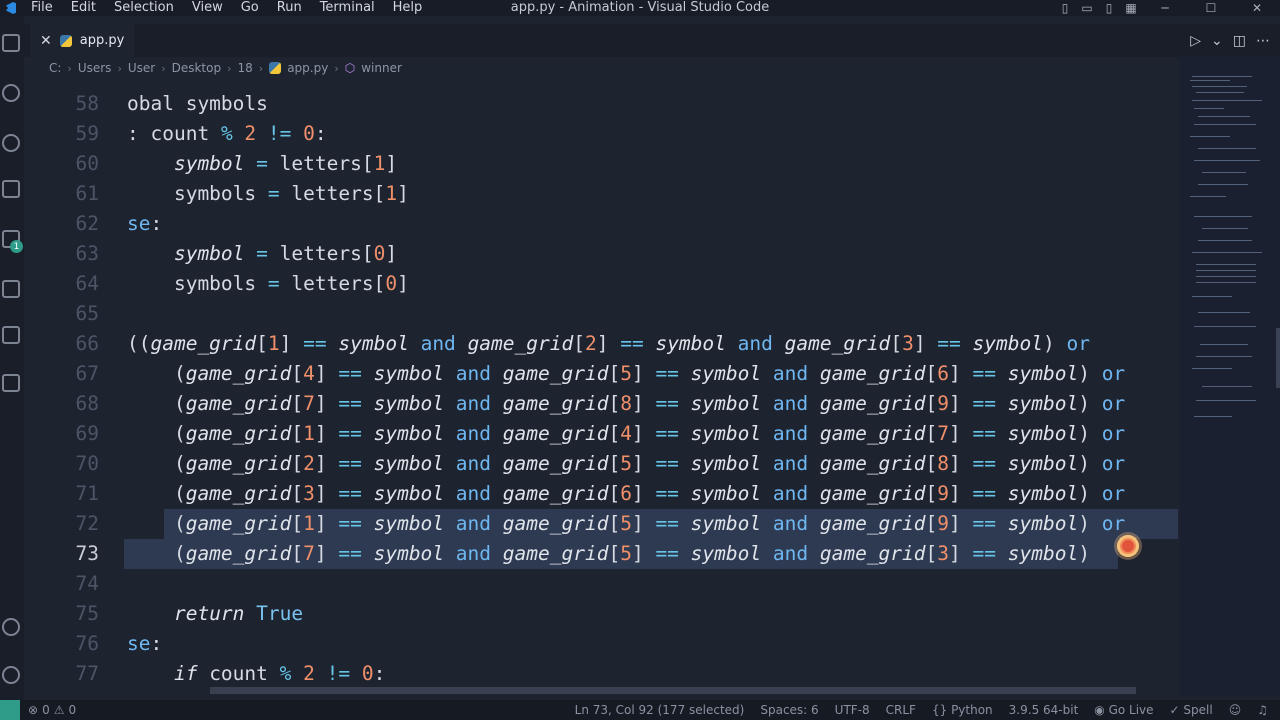 The height and width of the screenshot is (720, 1280). I want to click on menu-terminal: Terminal, so click(347, 8).